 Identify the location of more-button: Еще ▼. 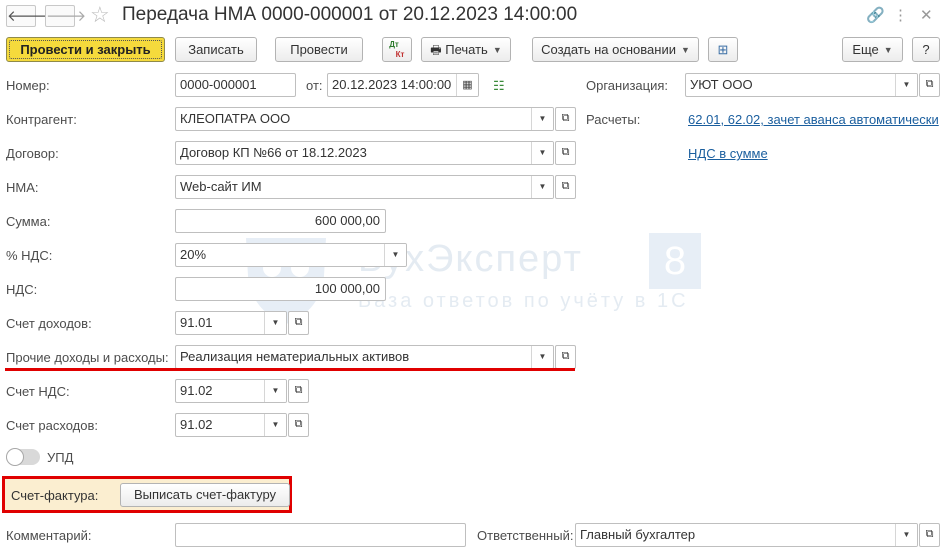
(872, 49).